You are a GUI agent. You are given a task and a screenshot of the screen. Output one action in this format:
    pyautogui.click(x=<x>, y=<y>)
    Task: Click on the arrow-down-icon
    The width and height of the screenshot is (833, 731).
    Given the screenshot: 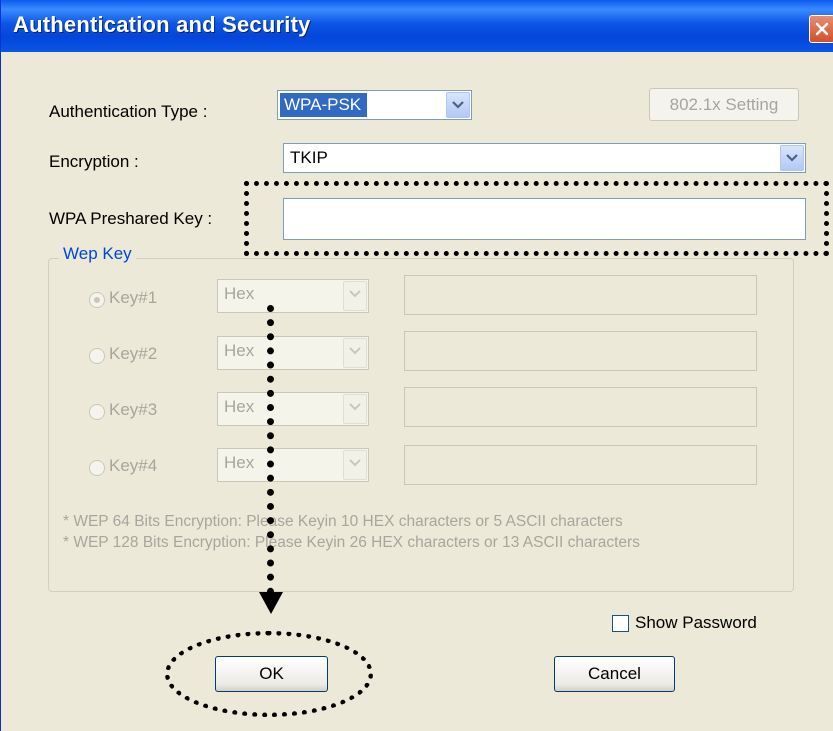 What is the action you would take?
    pyautogui.click(x=271, y=603)
    